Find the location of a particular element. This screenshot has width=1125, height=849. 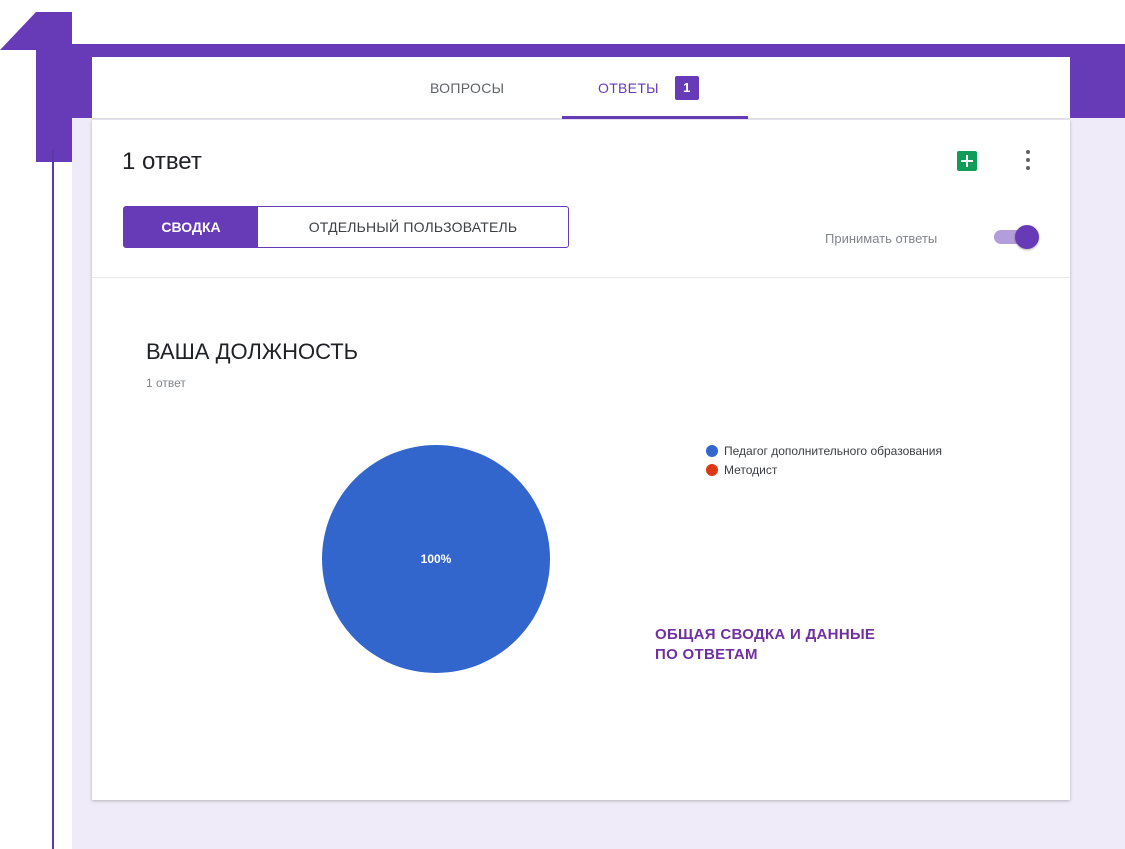

pie-data-label: 100% is located at coordinates (436, 559).